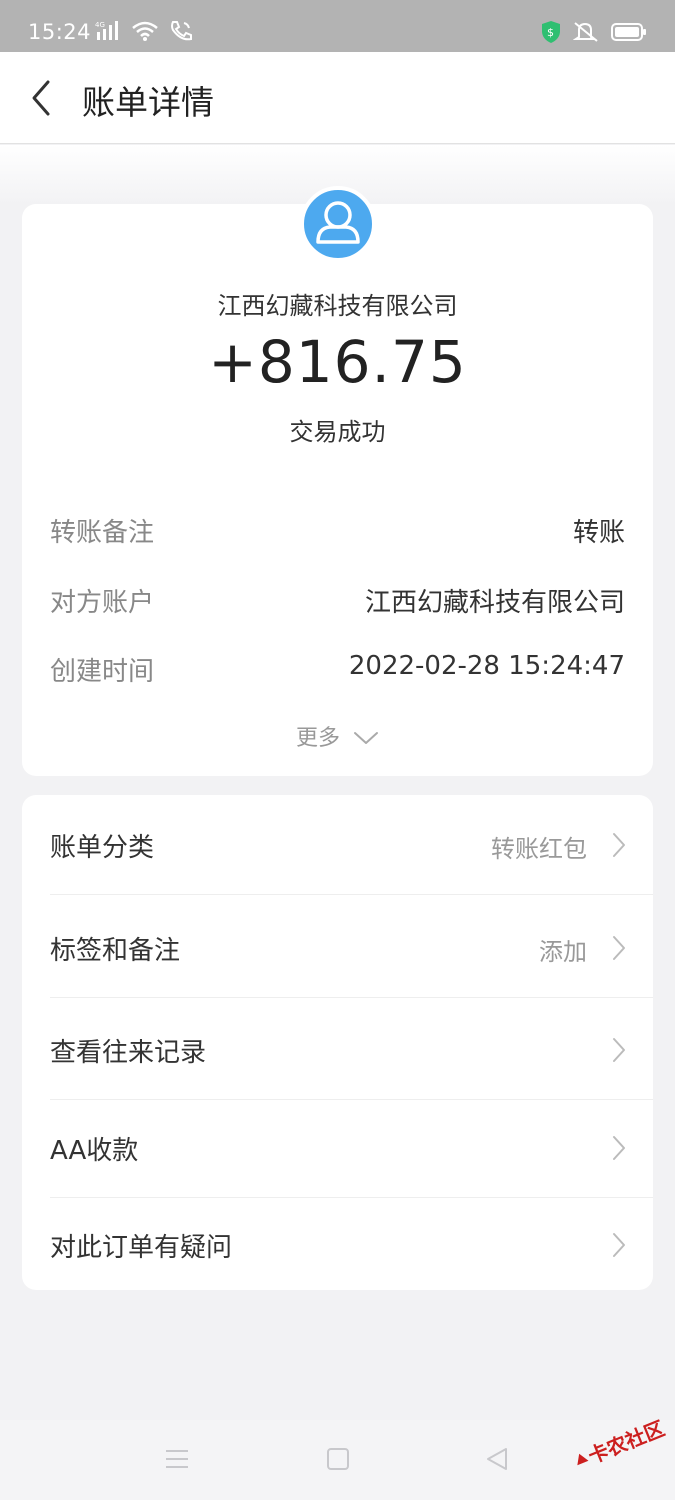 The height and width of the screenshot is (1500, 675). What do you see at coordinates (102, 848) in the screenshot?
I see `menu-label: 账单分类` at bounding box center [102, 848].